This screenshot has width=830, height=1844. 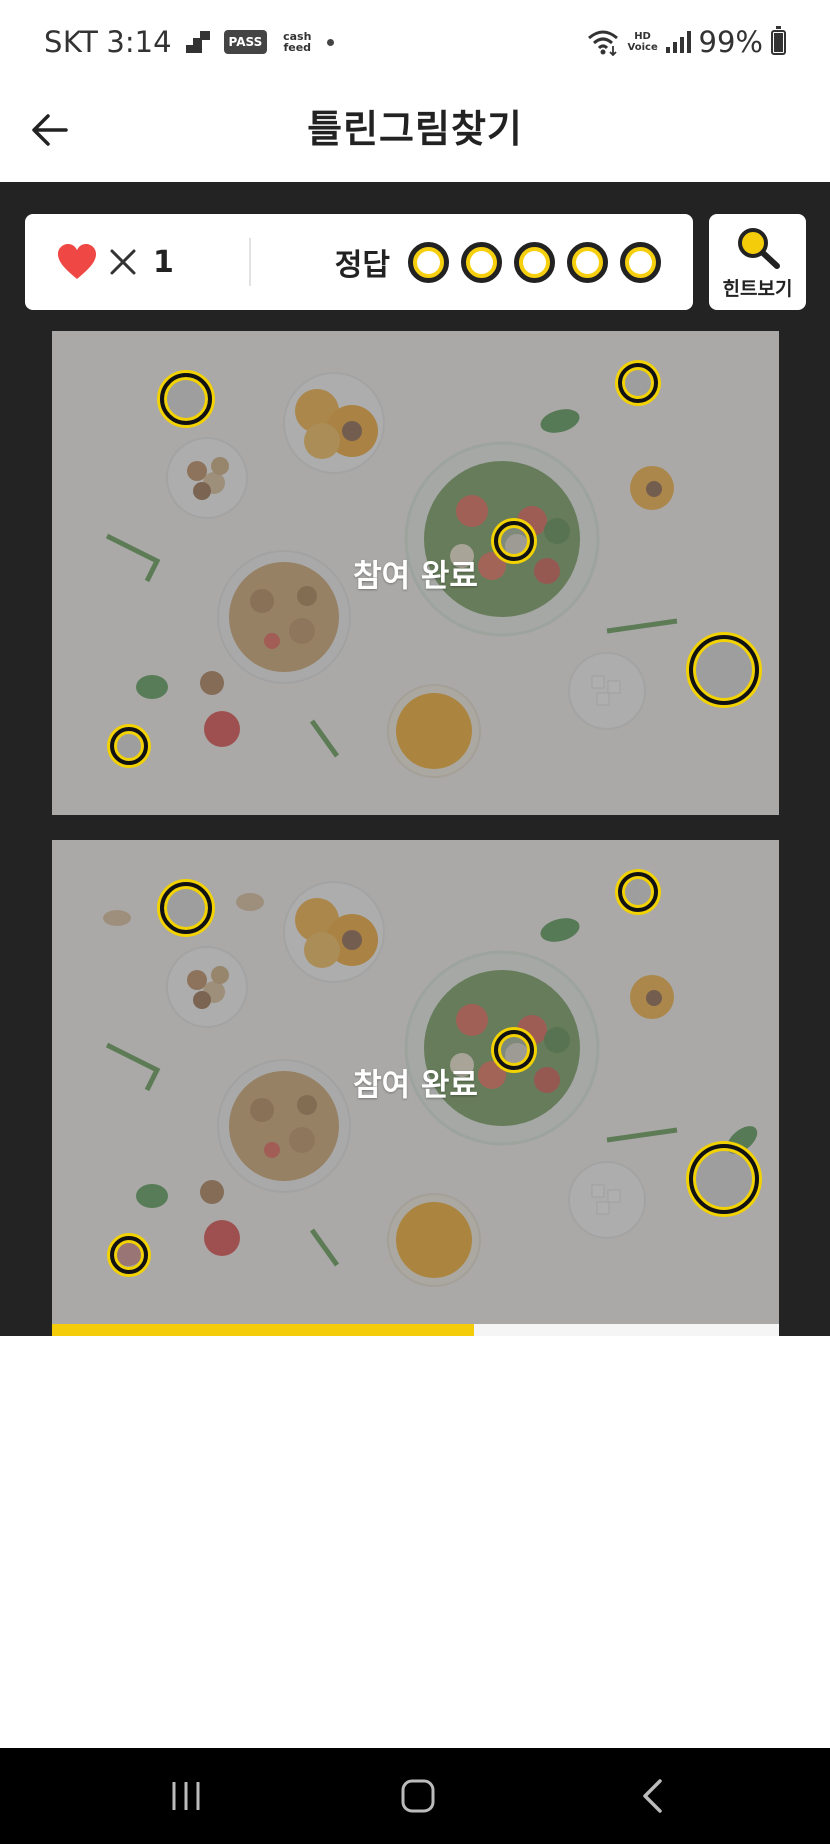 I want to click on cash-feed-text: cash feed, so click(x=297, y=42).